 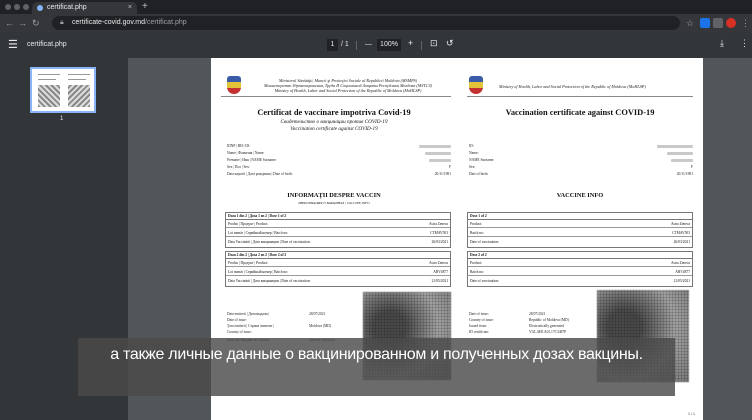 What do you see at coordinates (8, 7) in the screenshot?
I see `window-close-dot` at bounding box center [8, 7].